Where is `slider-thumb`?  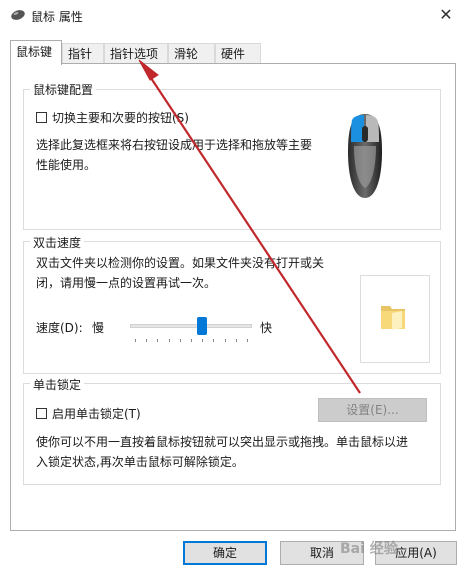
slider-thumb is located at coordinates (202, 326).